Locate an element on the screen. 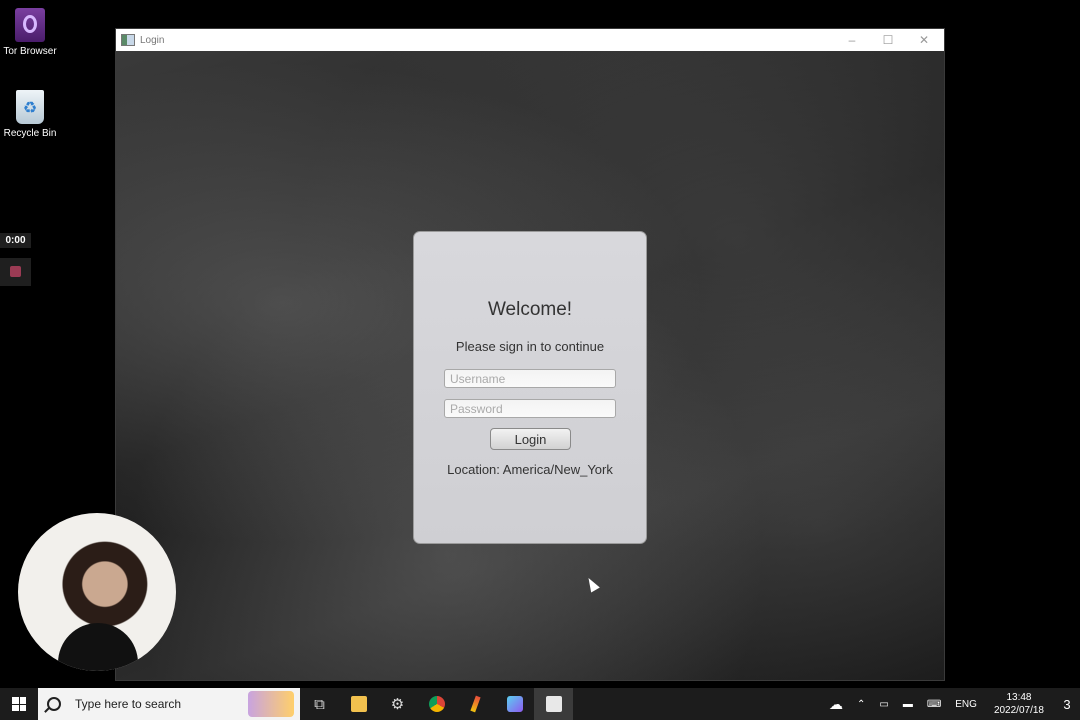  start-button is located at coordinates (19, 704).